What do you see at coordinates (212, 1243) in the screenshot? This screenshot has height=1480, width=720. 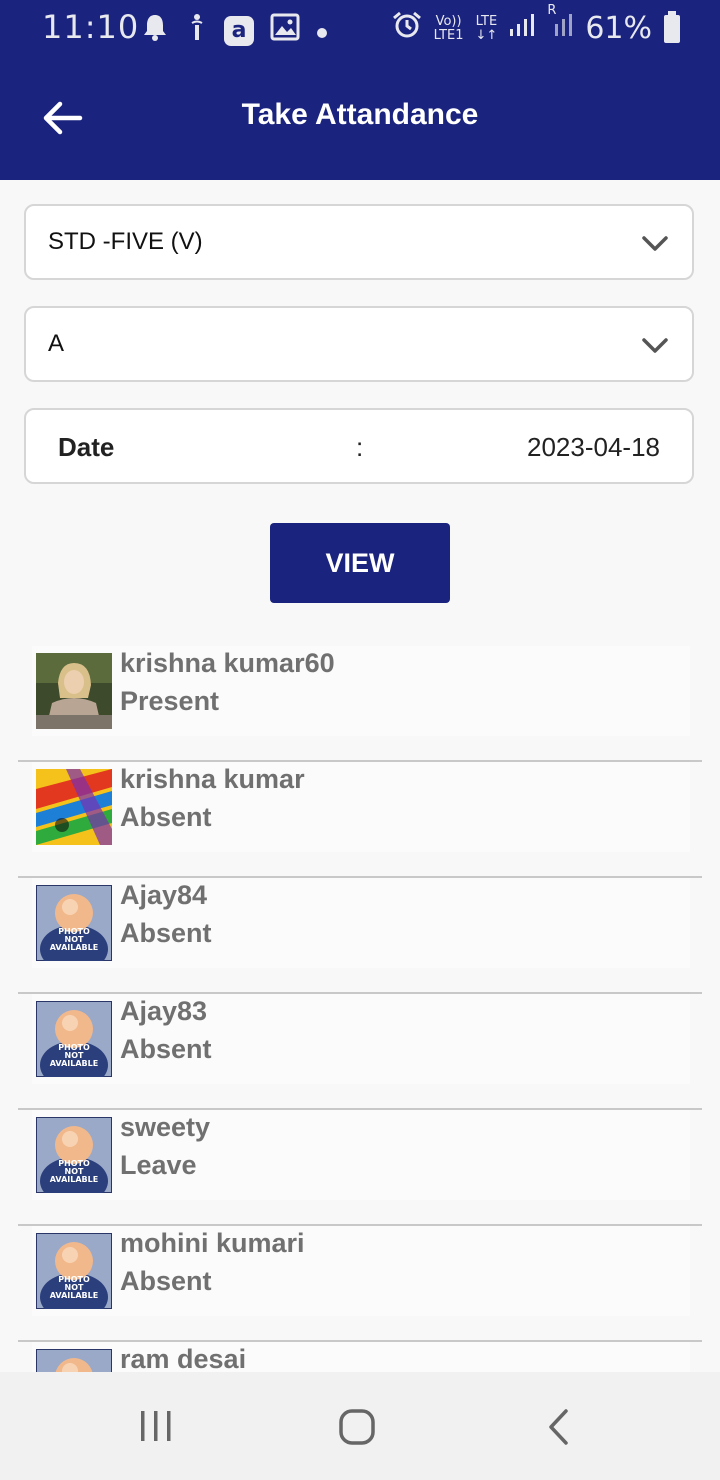 I see `student-name: mohini kumari` at bounding box center [212, 1243].